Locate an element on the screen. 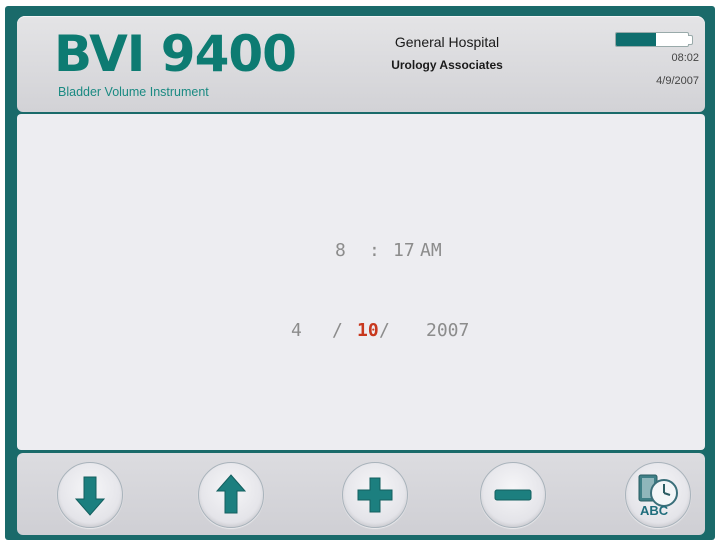 The image size is (716, 541). brand-subtitle: Bladder Volume Instrument is located at coordinates (133, 92).